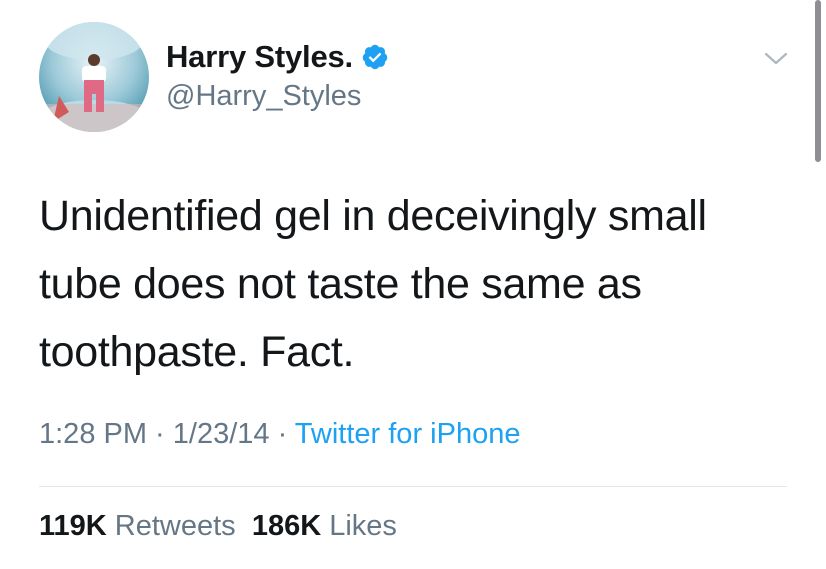 The image size is (826, 569). What do you see at coordinates (324, 526) in the screenshot?
I see `likes-stat: 186K Likes` at bounding box center [324, 526].